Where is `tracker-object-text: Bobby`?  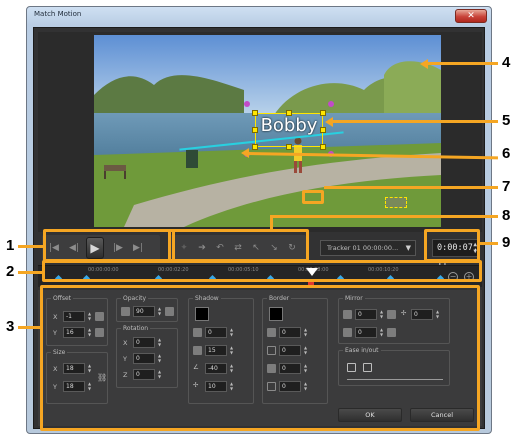 tracker-object-text: Bobby is located at coordinates (289, 125).